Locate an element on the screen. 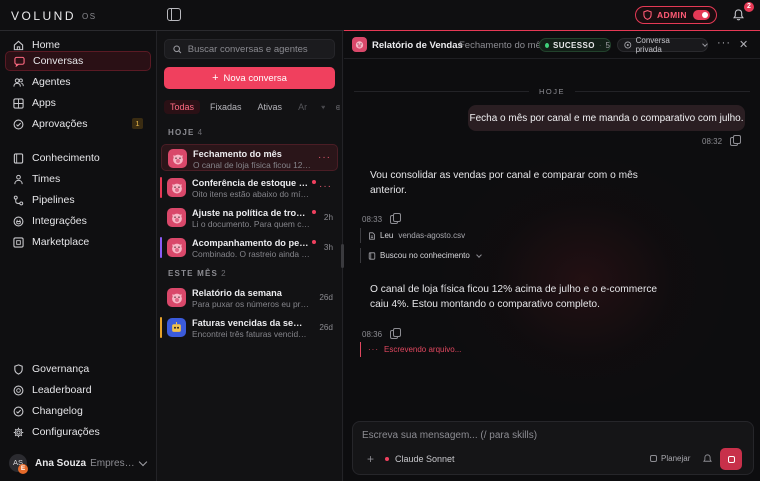  status-badge: SUCESSO · 5 is located at coordinates (575, 45).